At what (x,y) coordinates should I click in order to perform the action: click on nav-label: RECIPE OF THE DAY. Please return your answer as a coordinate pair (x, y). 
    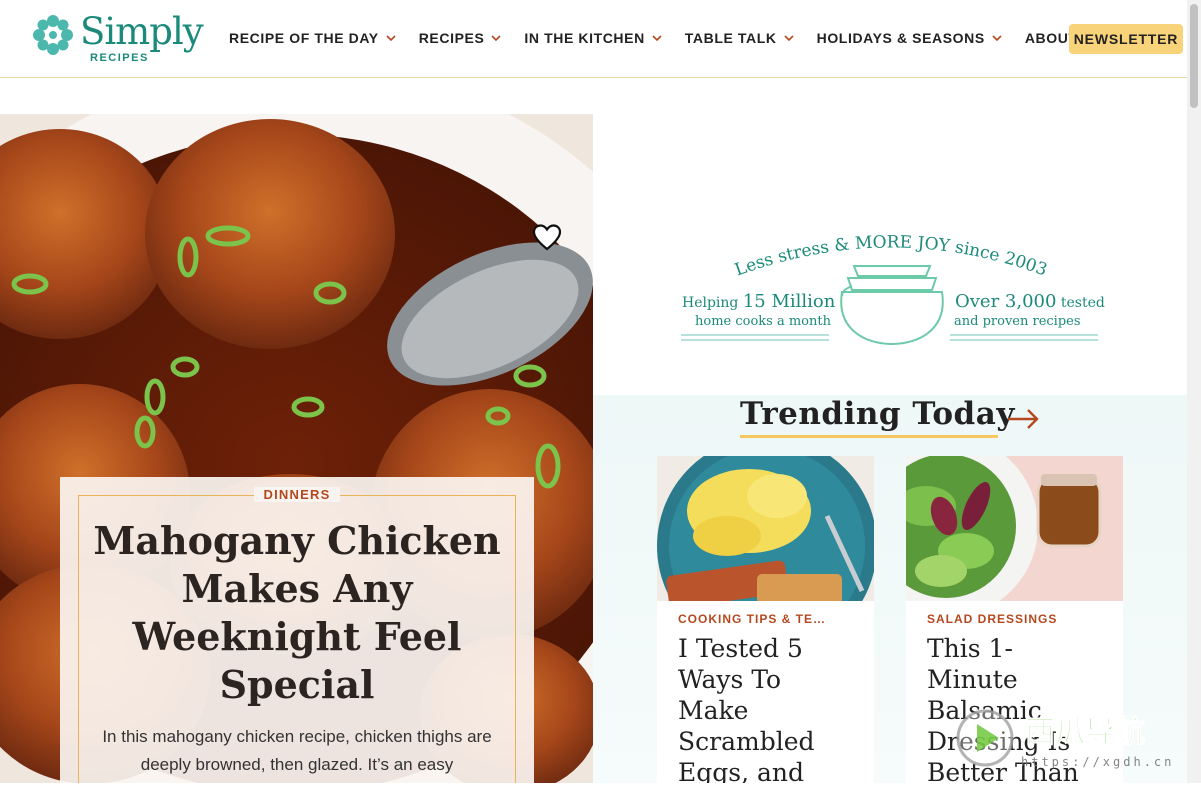
    Looking at the image, I should click on (304, 38).